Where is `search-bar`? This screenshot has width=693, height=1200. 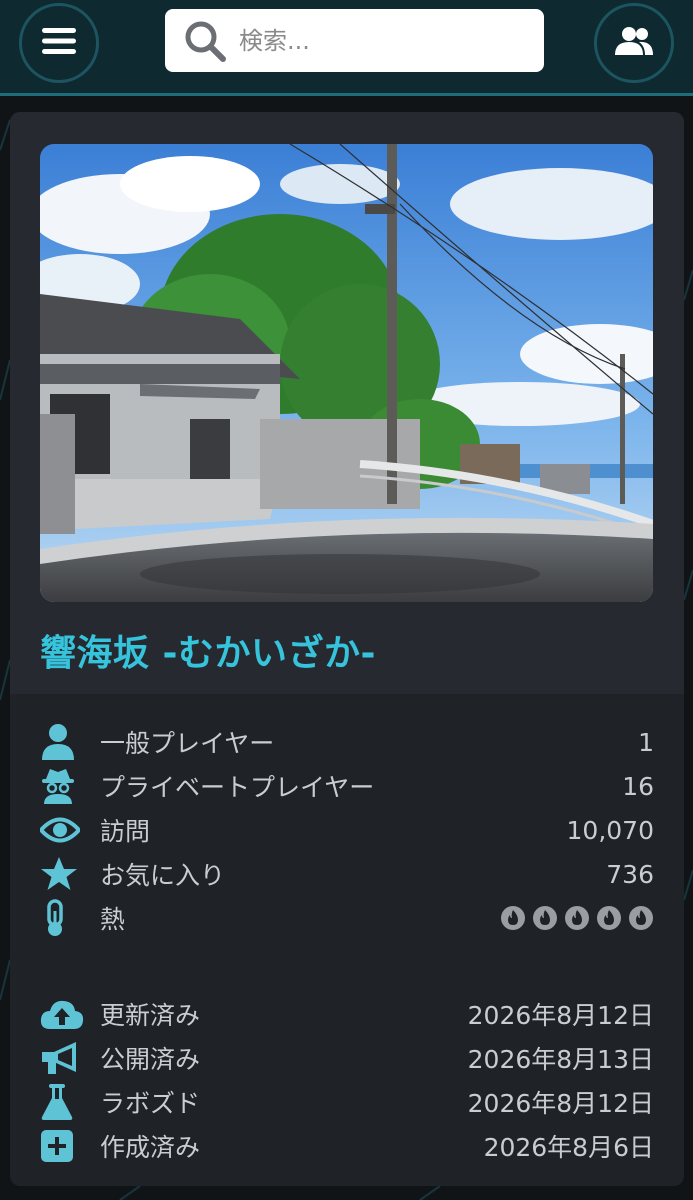
search-bar is located at coordinates (354, 40).